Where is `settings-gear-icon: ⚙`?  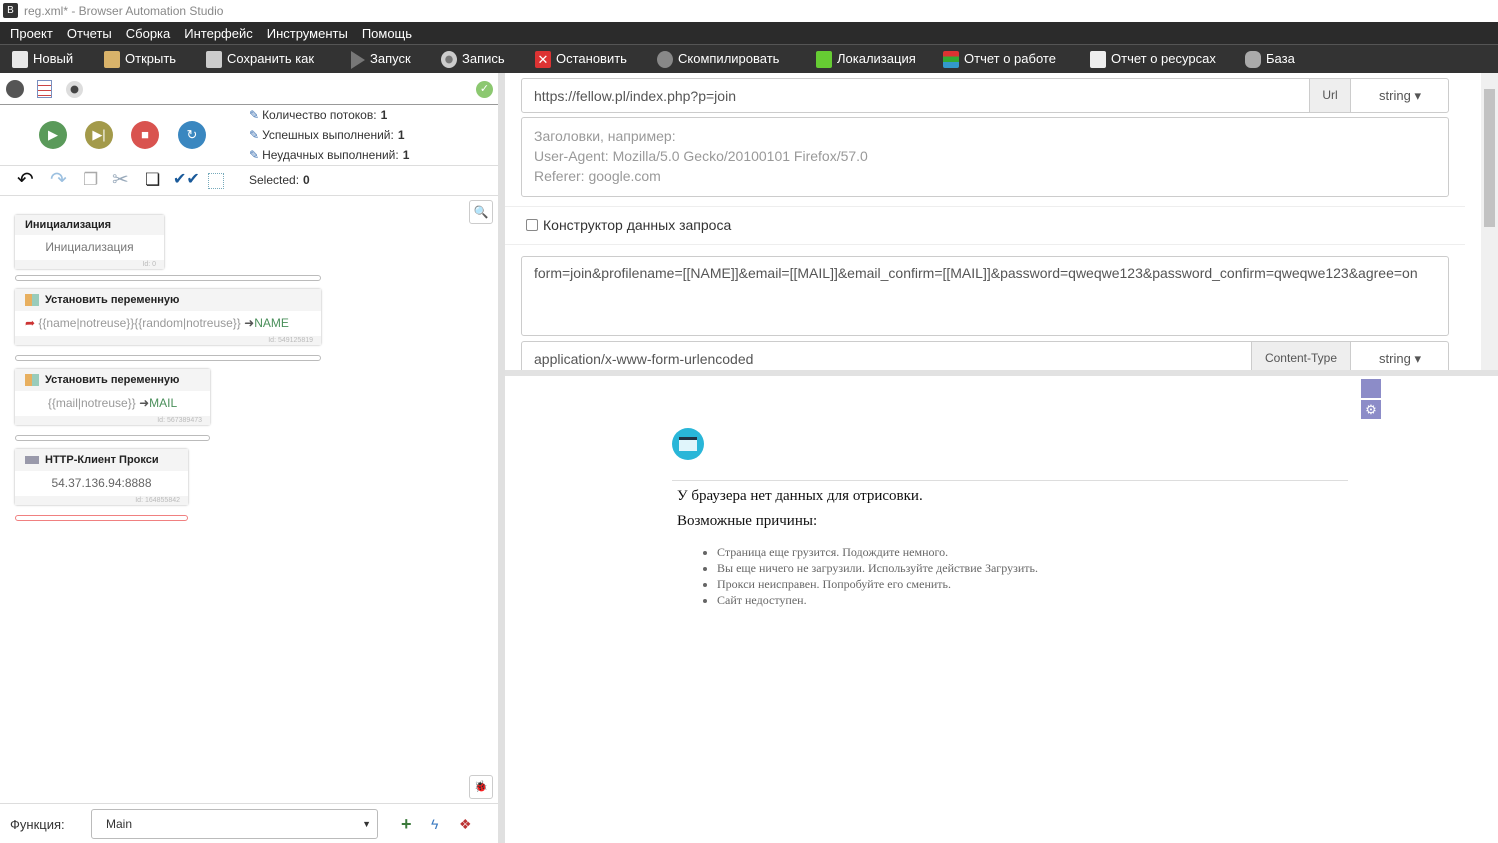
settings-gear-icon: ⚙ is located at coordinates (1371, 409).